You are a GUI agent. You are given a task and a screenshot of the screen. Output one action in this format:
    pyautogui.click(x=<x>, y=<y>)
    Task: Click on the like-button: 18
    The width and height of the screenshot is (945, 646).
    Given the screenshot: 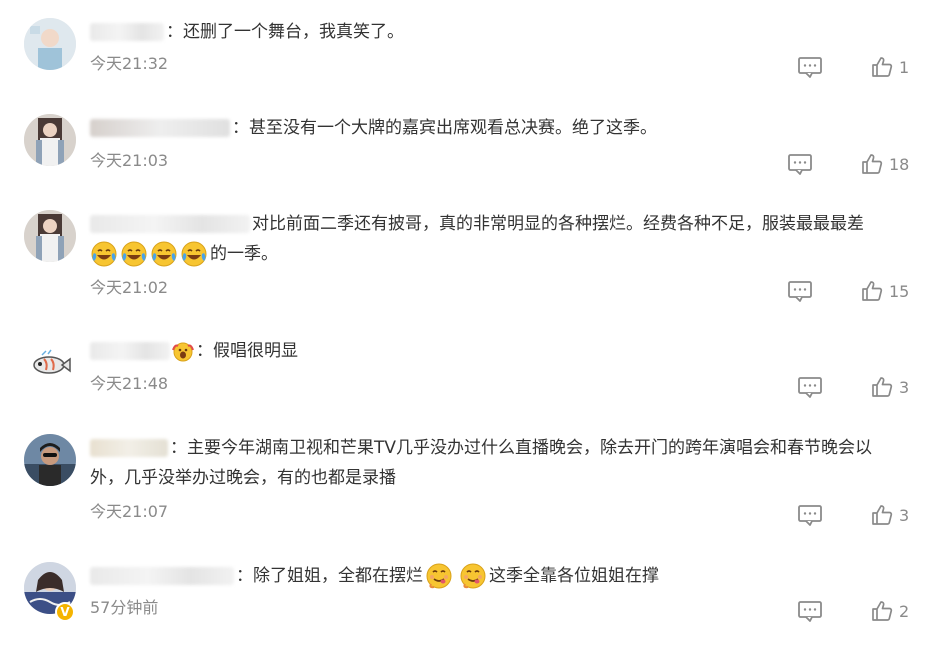 What is the action you would take?
    pyautogui.click(x=885, y=165)
    